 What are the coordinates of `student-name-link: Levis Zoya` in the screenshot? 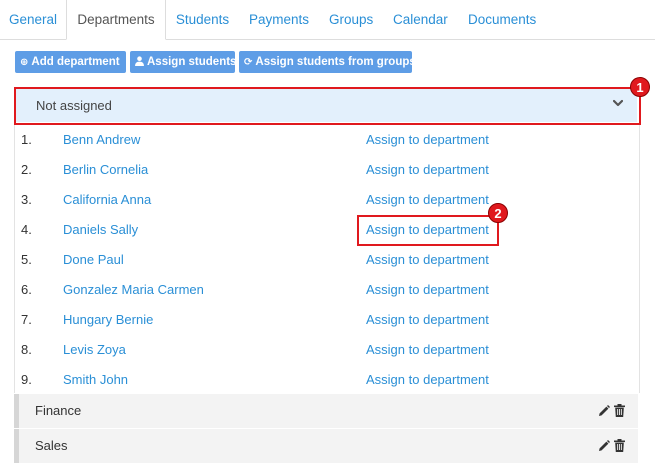 It's located at (94, 349).